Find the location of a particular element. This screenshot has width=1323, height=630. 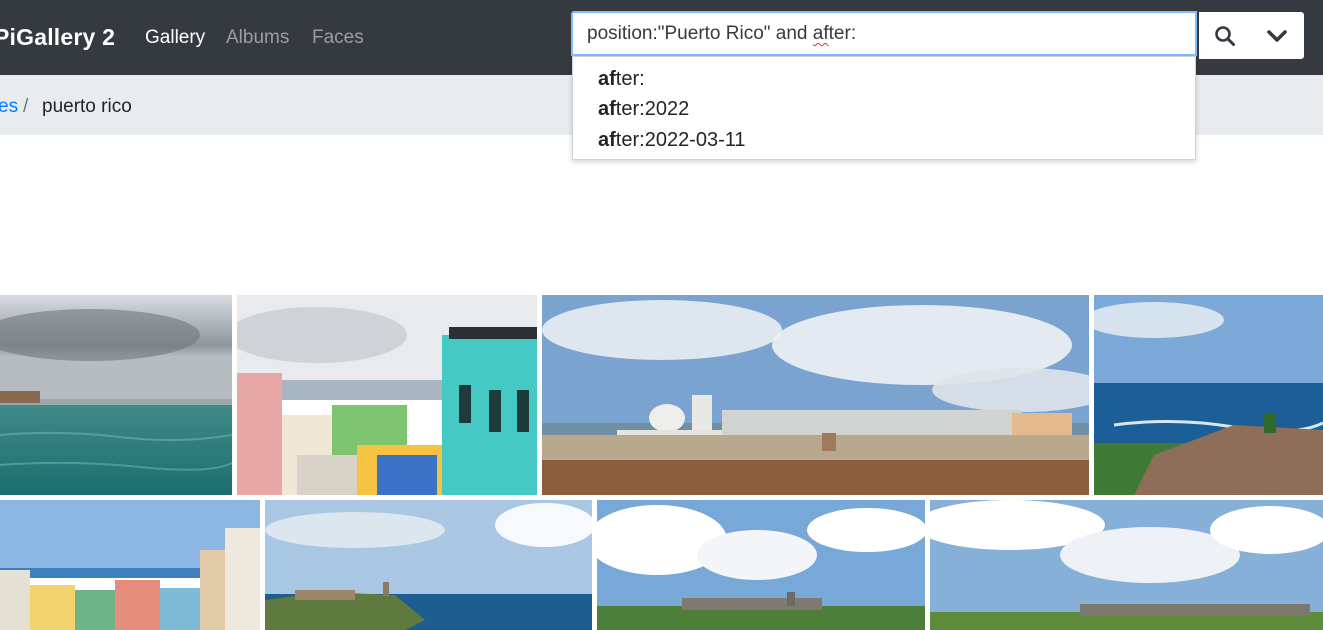

autocomplete-item: after: is located at coordinates (621, 79).